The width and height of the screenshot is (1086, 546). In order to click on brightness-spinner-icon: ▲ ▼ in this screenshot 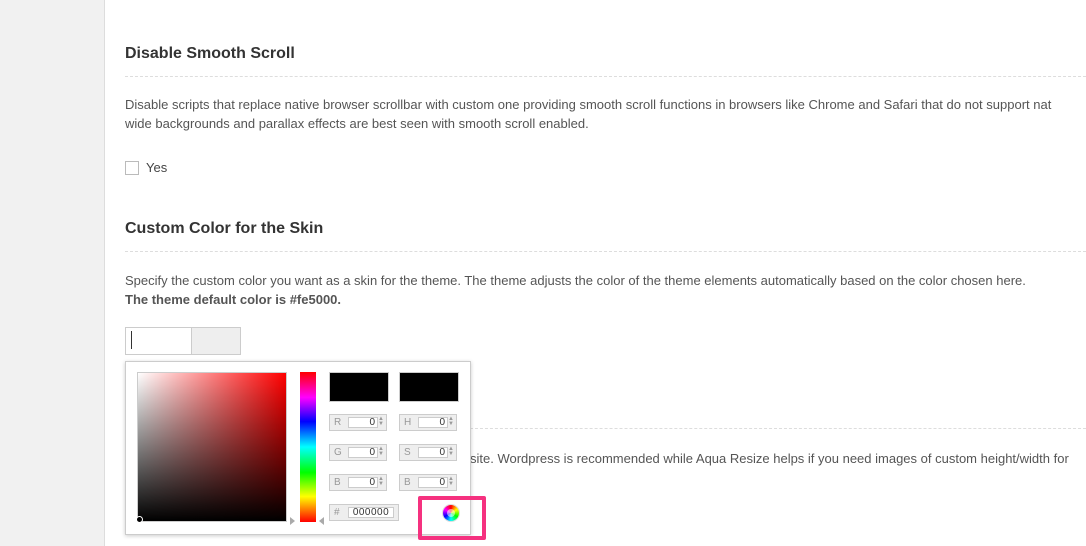, I will do `click(451, 481)`.